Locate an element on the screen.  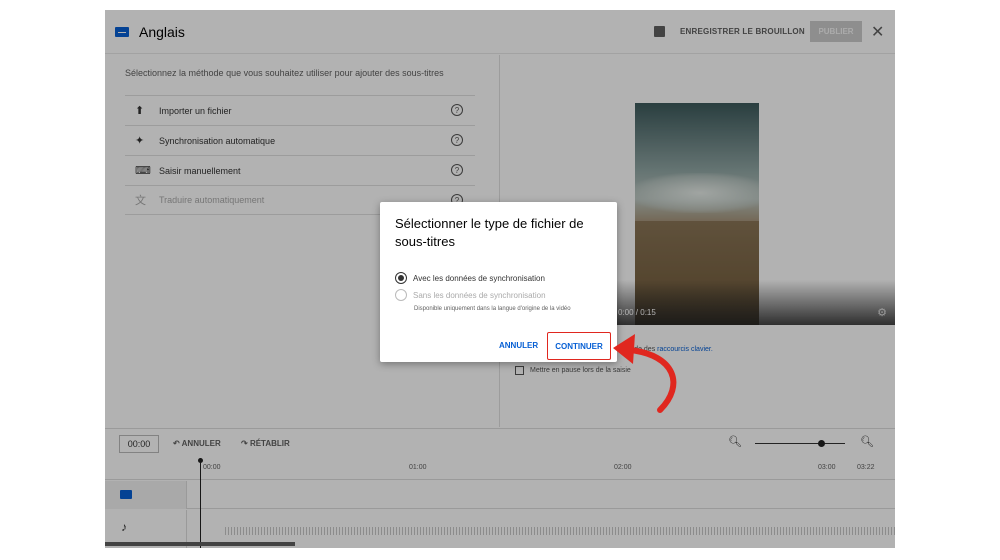
radio-unselected is located at coordinates (401, 295).